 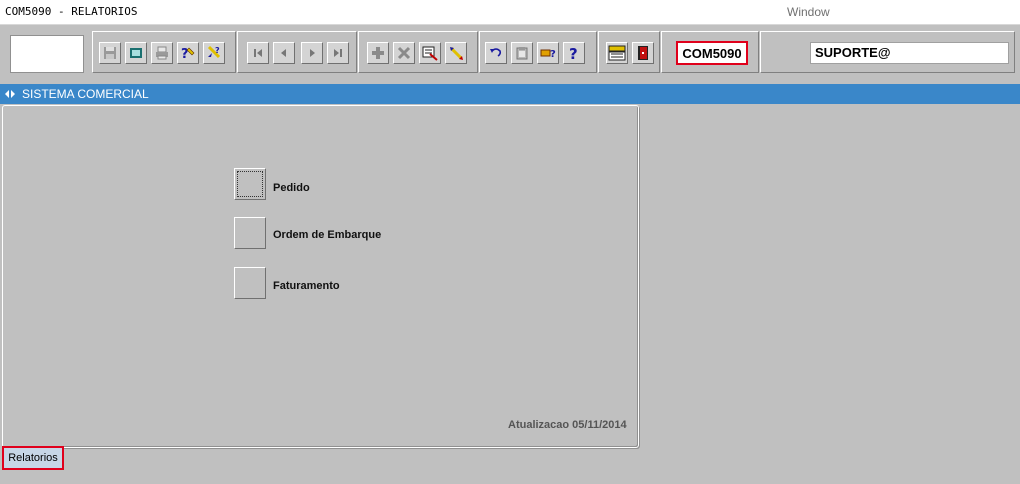 What do you see at coordinates (284, 53) in the screenshot?
I see `previous-record-icon` at bounding box center [284, 53].